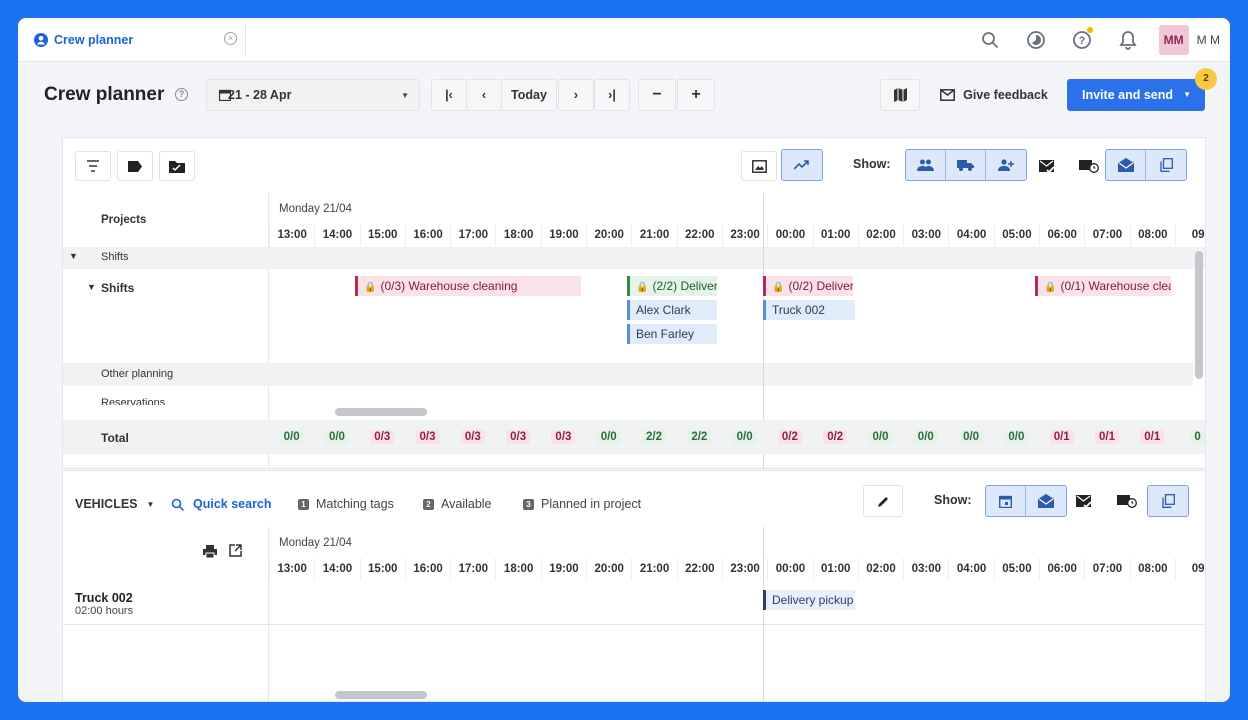 This screenshot has width=1248, height=720. Describe the element at coordinates (1173, 40) in the screenshot. I see `avatar: MM` at that location.